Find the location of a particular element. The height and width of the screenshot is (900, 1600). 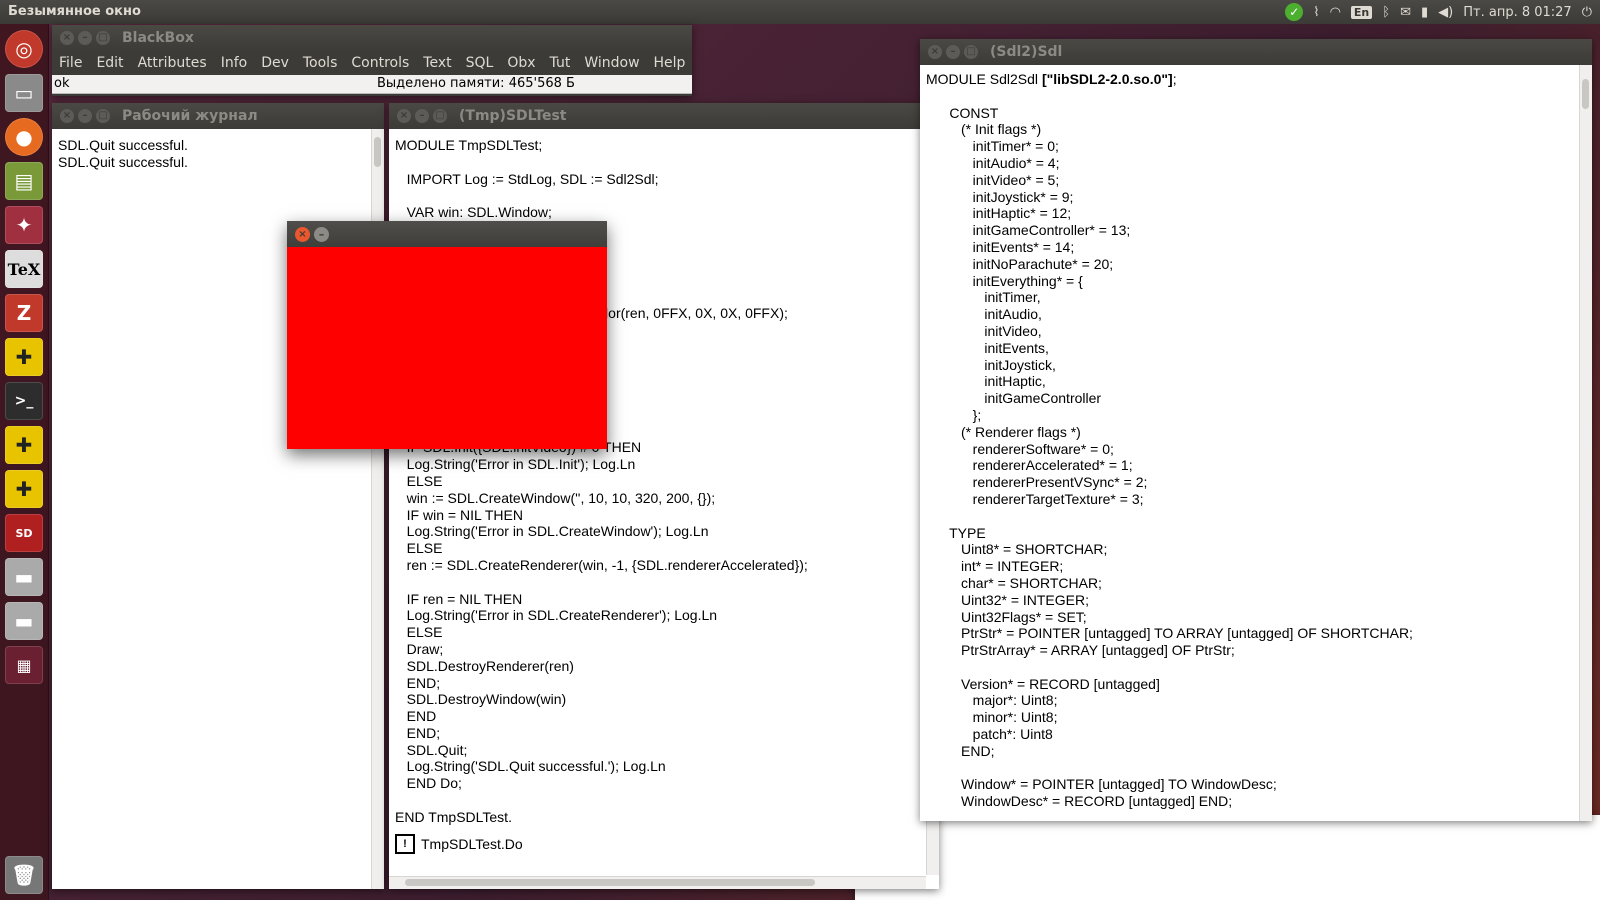

drive-icon: ▬ is located at coordinates (24, 577).